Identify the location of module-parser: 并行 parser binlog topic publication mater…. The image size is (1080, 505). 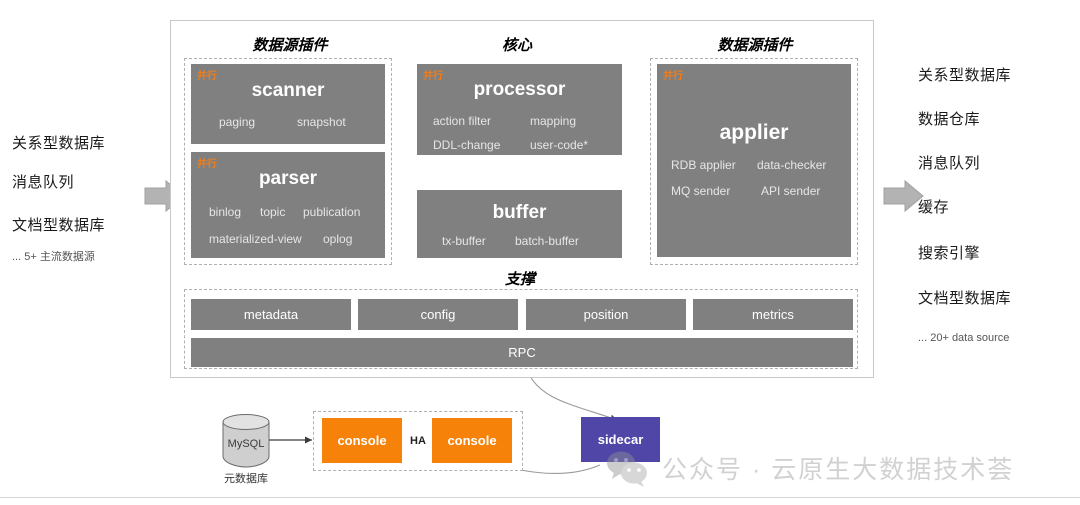
(288, 205).